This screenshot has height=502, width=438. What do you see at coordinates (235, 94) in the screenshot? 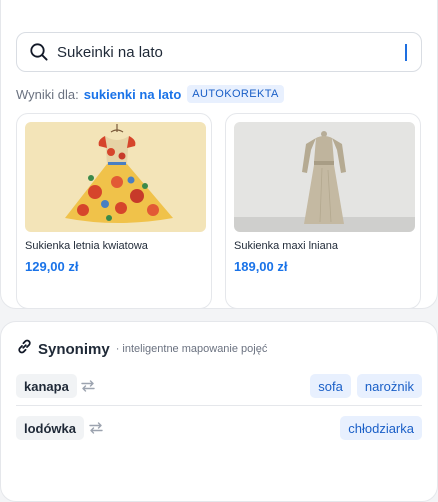
I see `autocorrect-badge: AUTOKOREKTA` at bounding box center [235, 94].